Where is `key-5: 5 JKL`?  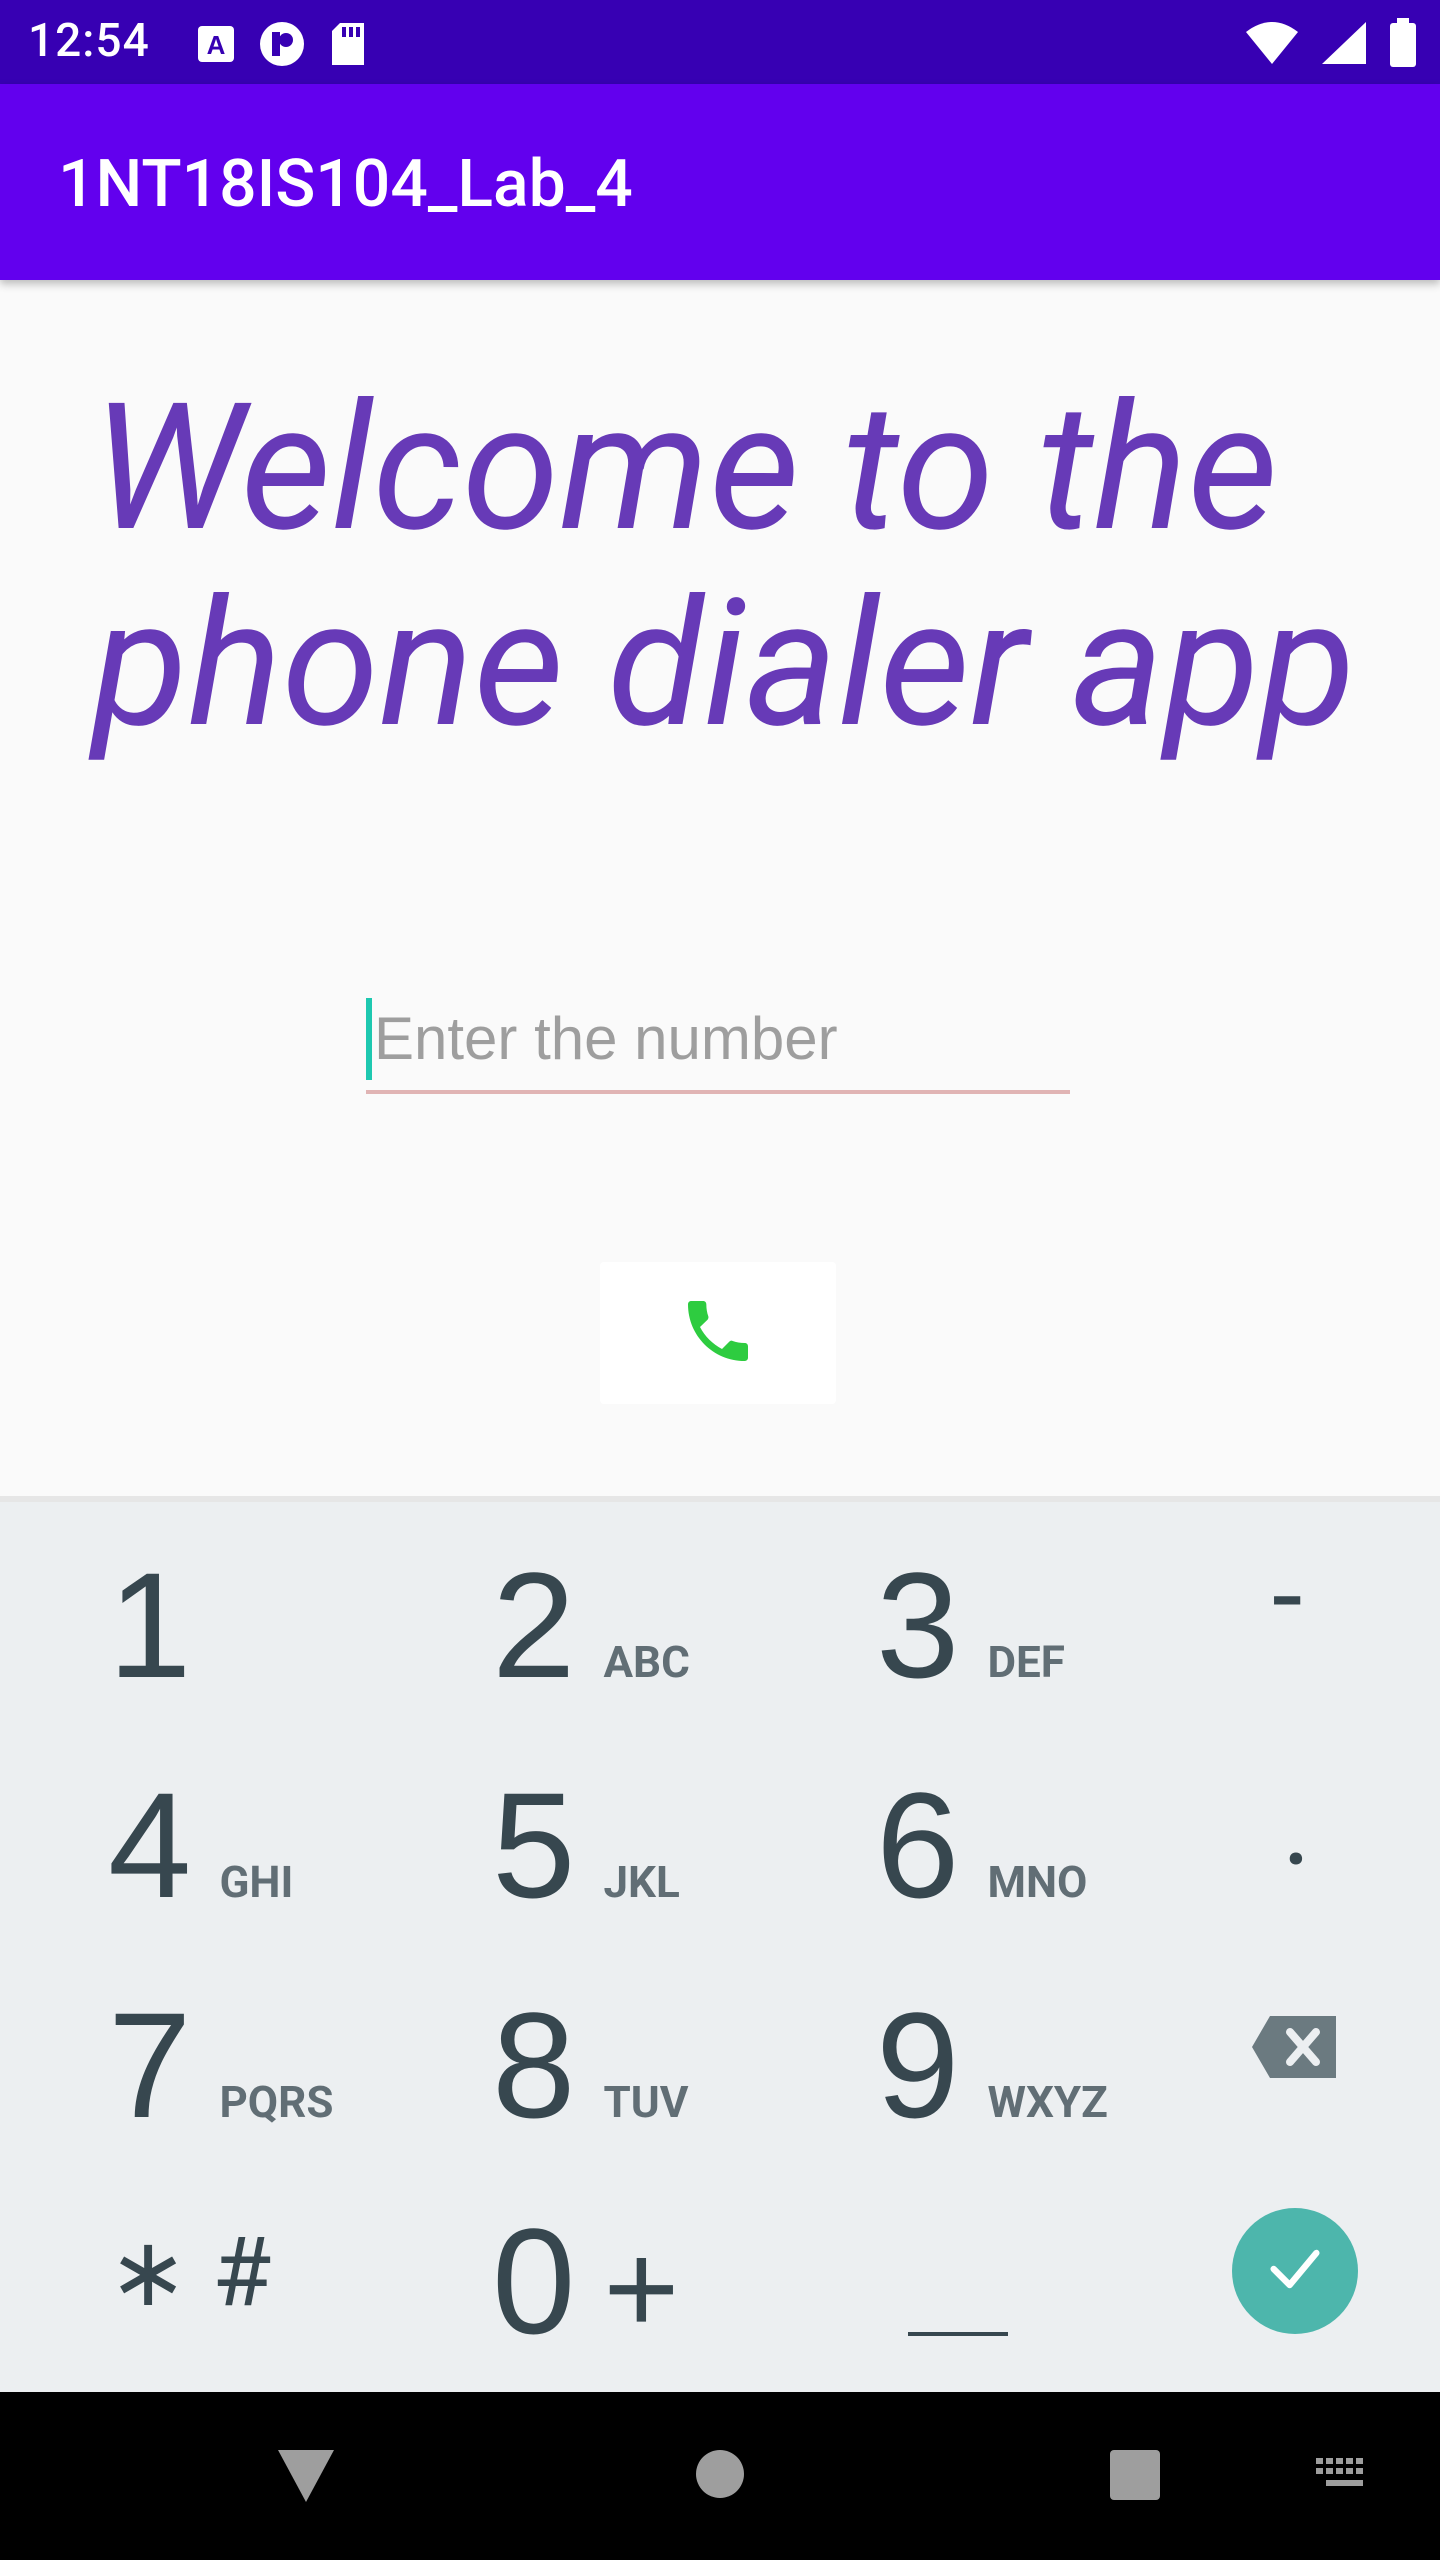 key-5: 5 JKL is located at coordinates (586, 1845).